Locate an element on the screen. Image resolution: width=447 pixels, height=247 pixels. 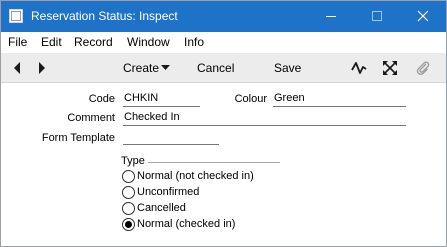
radio-label: Cancelled is located at coordinates (161, 208).